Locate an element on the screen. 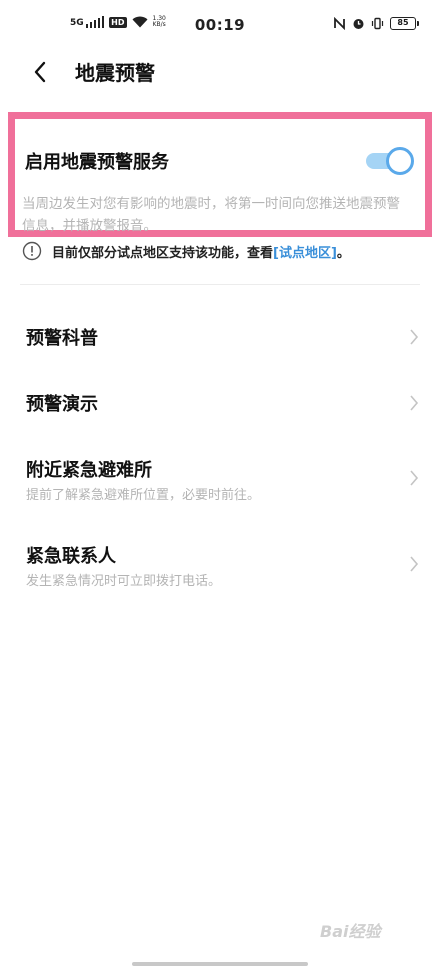 This screenshot has width=440, height=968. vibrate-icon is located at coordinates (377, 23).